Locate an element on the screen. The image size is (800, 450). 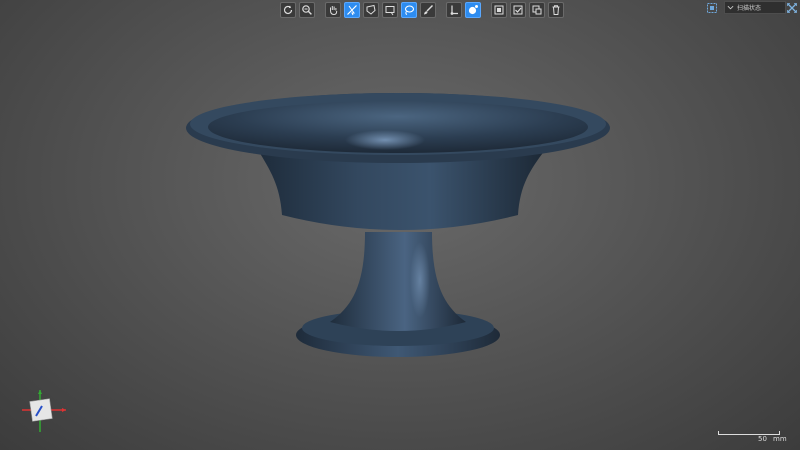
scale-line is located at coordinates (749, 433).